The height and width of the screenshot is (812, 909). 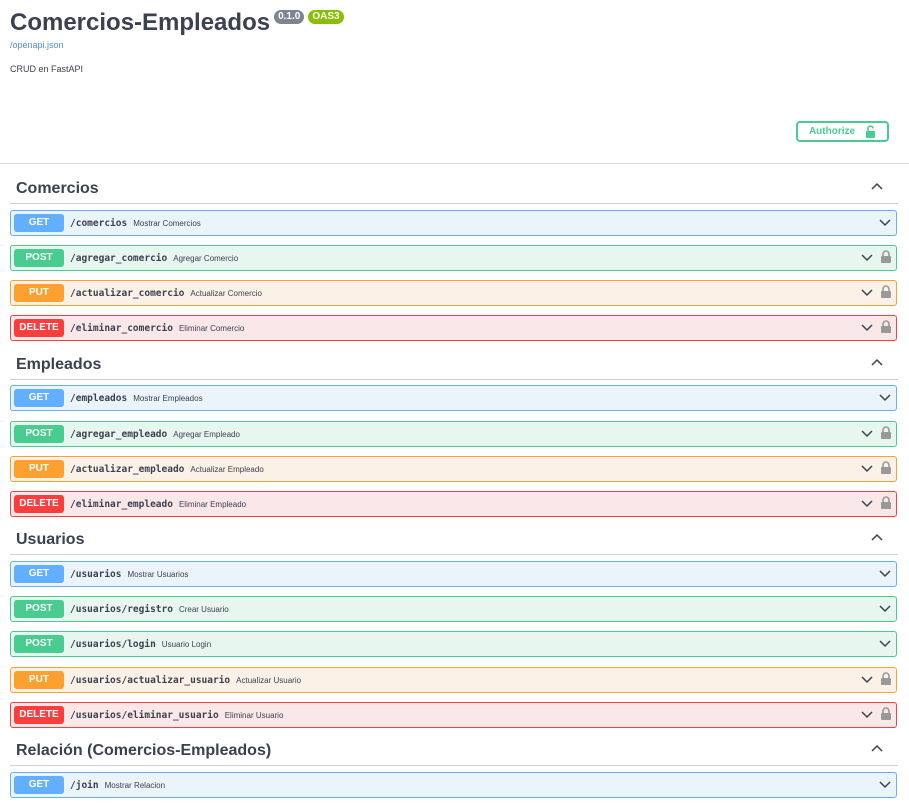 What do you see at coordinates (226, 293) in the screenshot?
I see `operation-summary: Actualizar Comercio` at bounding box center [226, 293].